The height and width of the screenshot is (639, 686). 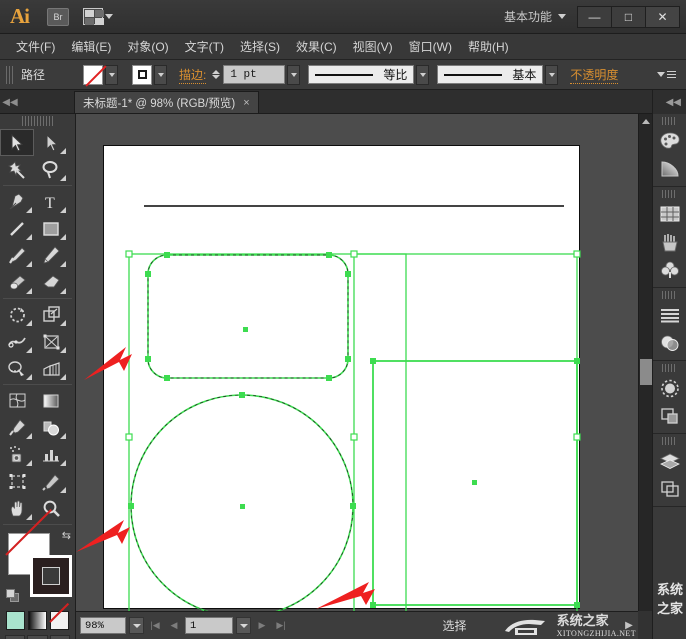 What do you see at coordinates (37, 620) in the screenshot?
I see `gradient-mode-button` at bounding box center [37, 620].